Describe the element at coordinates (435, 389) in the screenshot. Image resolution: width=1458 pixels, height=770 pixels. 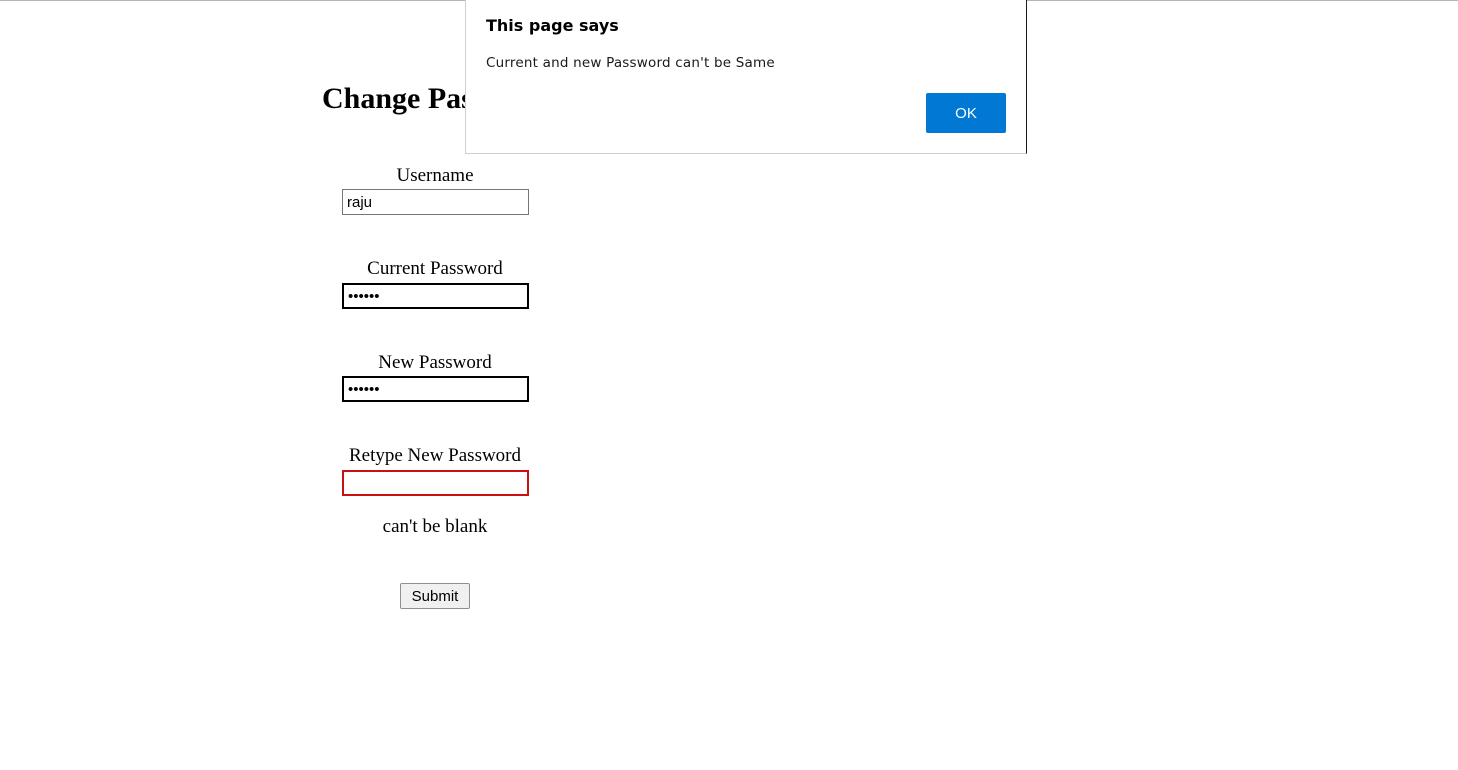
I see `new-password-input` at that location.